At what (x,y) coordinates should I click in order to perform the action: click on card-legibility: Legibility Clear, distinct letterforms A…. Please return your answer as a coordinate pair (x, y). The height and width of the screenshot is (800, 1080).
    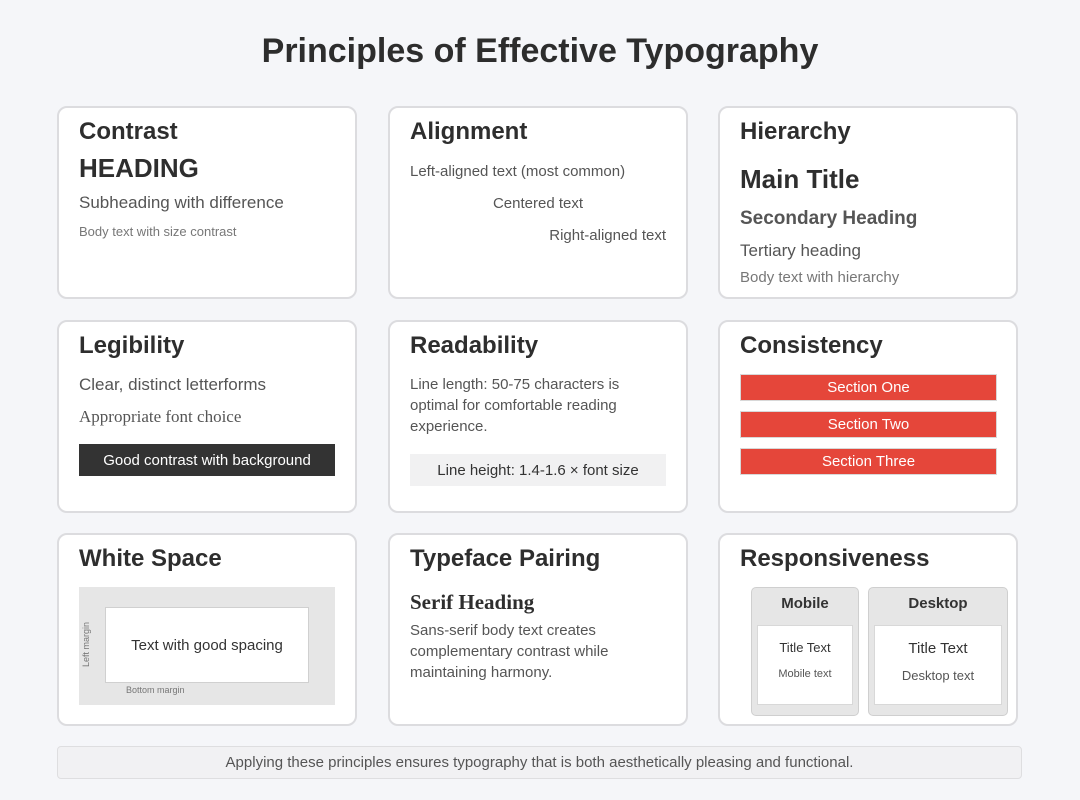
    Looking at the image, I should click on (207, 416).